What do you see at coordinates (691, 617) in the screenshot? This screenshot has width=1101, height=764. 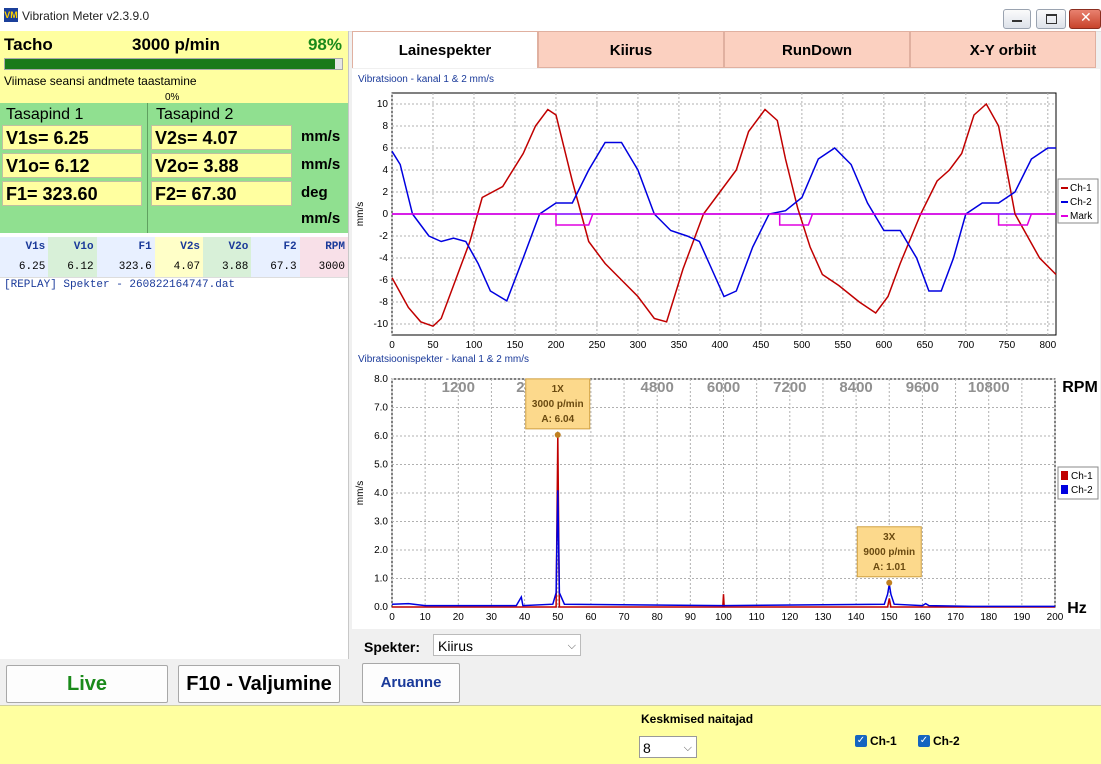 I see `x-tick-label: 90` at bounding box center [691, 617].